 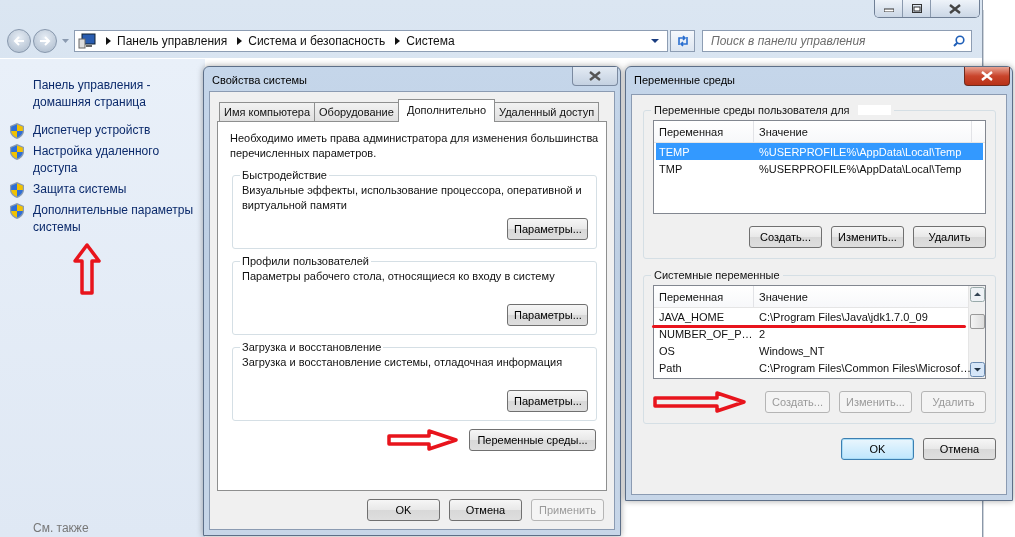 I want to click on dialog-title: Переменные среды, so click(x=684, y=80).